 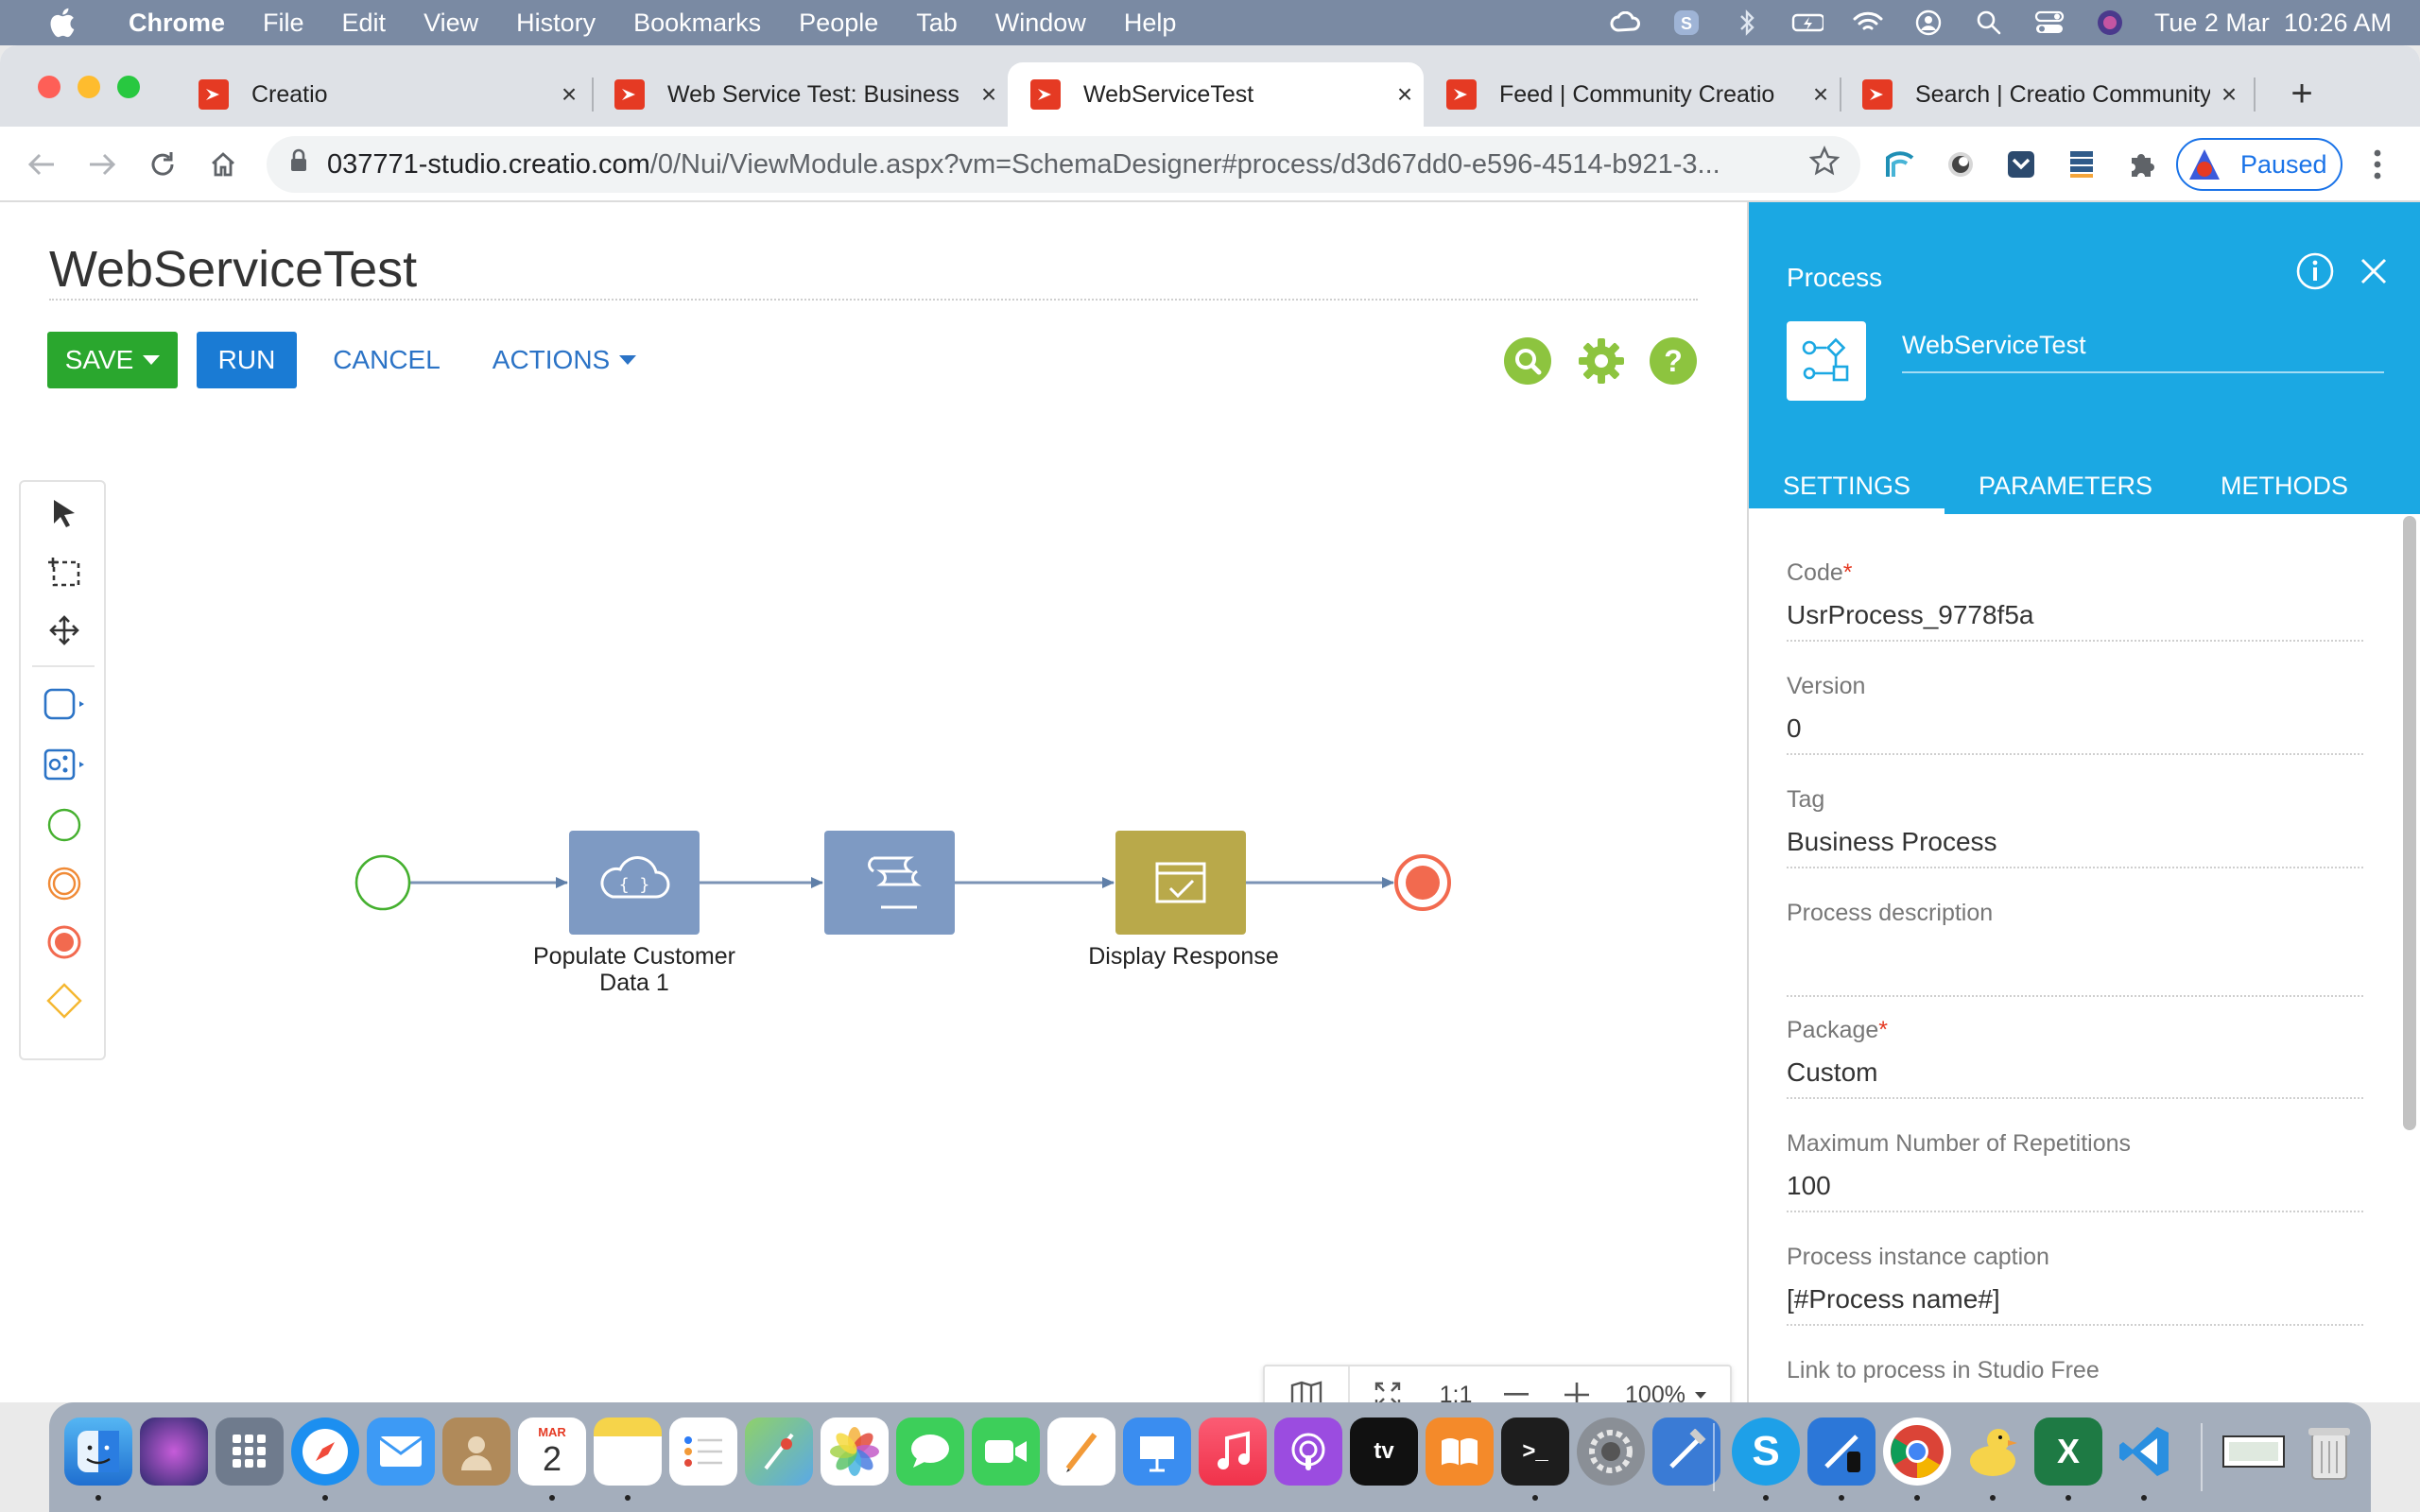 I want to click on menubar-clock: Tue 2 Mar 10:26 AM, so click(x=2273, y=23).